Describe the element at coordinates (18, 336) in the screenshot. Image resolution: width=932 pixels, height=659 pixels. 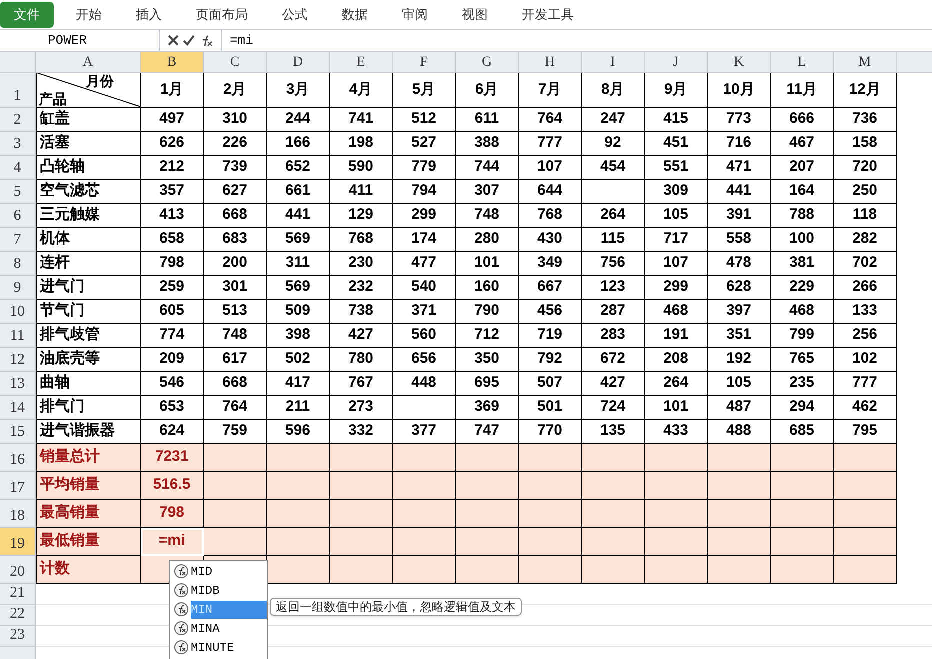
I see `row-header: 11` at that location.